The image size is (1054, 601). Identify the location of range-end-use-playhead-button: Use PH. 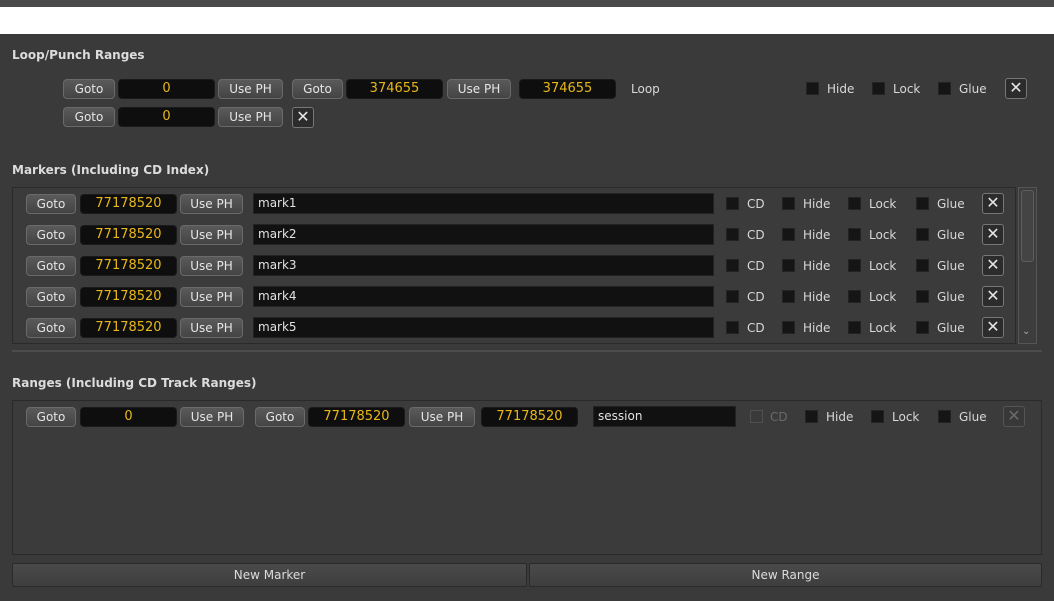
(442, 417).